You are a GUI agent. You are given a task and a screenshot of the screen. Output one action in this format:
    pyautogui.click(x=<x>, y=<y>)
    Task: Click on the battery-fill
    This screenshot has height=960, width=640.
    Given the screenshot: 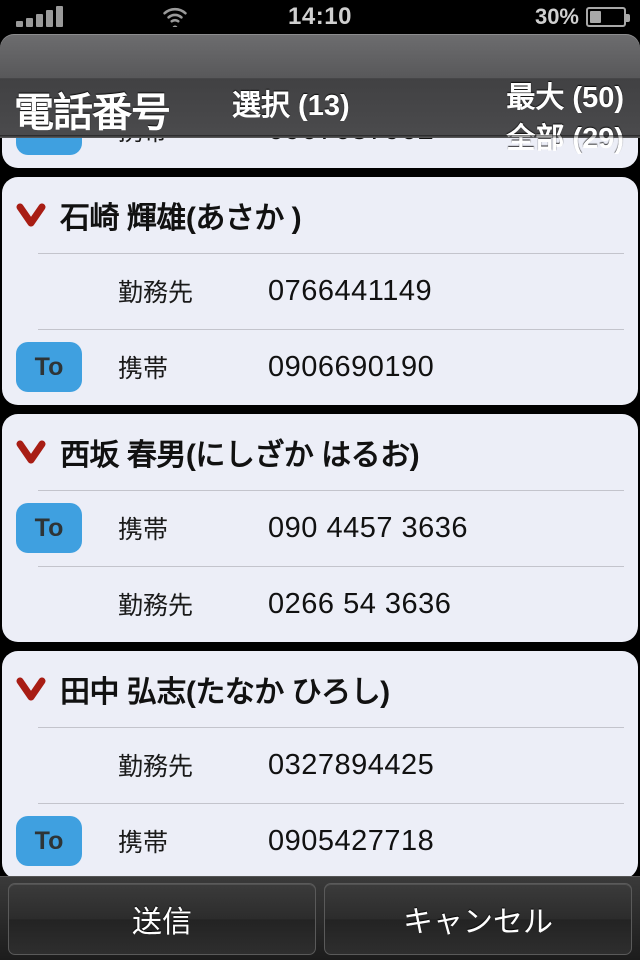 What is the action you would take?
    pyautogui.click(x=595, y=17)
    